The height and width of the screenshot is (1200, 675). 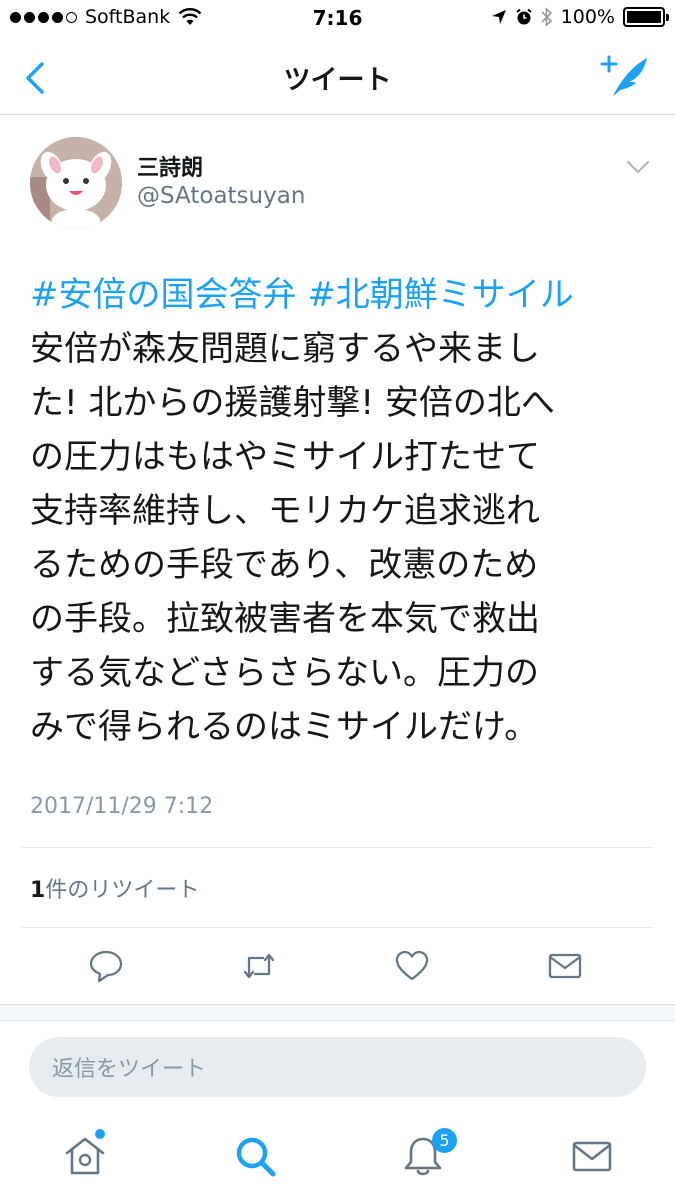 I want to click on location-arrow-icon, so click(x=498, y=17).